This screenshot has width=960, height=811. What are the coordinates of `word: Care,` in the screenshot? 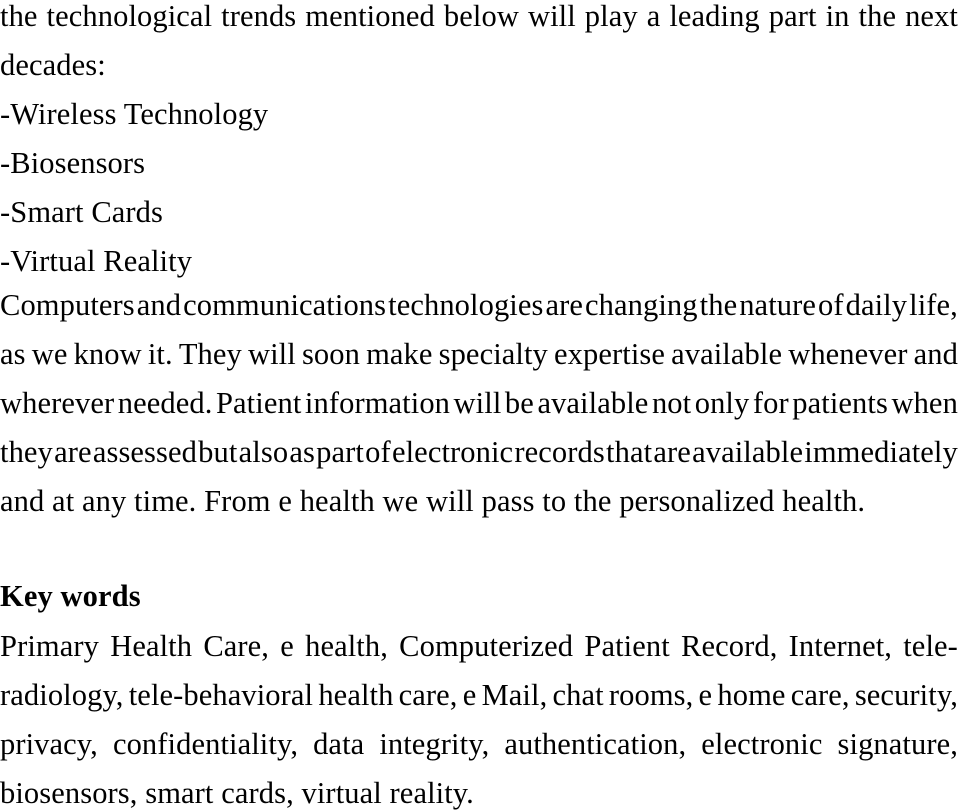 It's located at (236, 646).